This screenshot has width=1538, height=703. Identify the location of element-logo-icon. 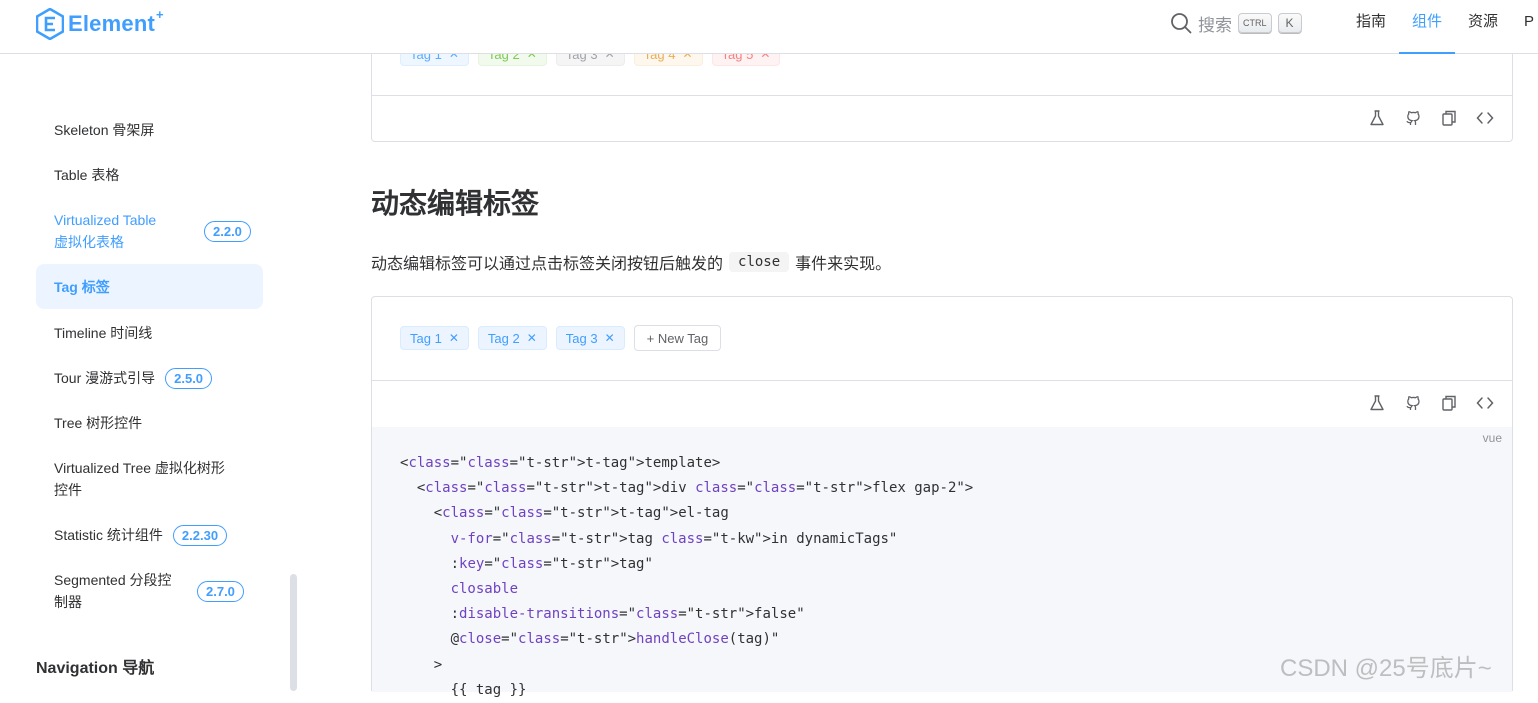
(50, 24).